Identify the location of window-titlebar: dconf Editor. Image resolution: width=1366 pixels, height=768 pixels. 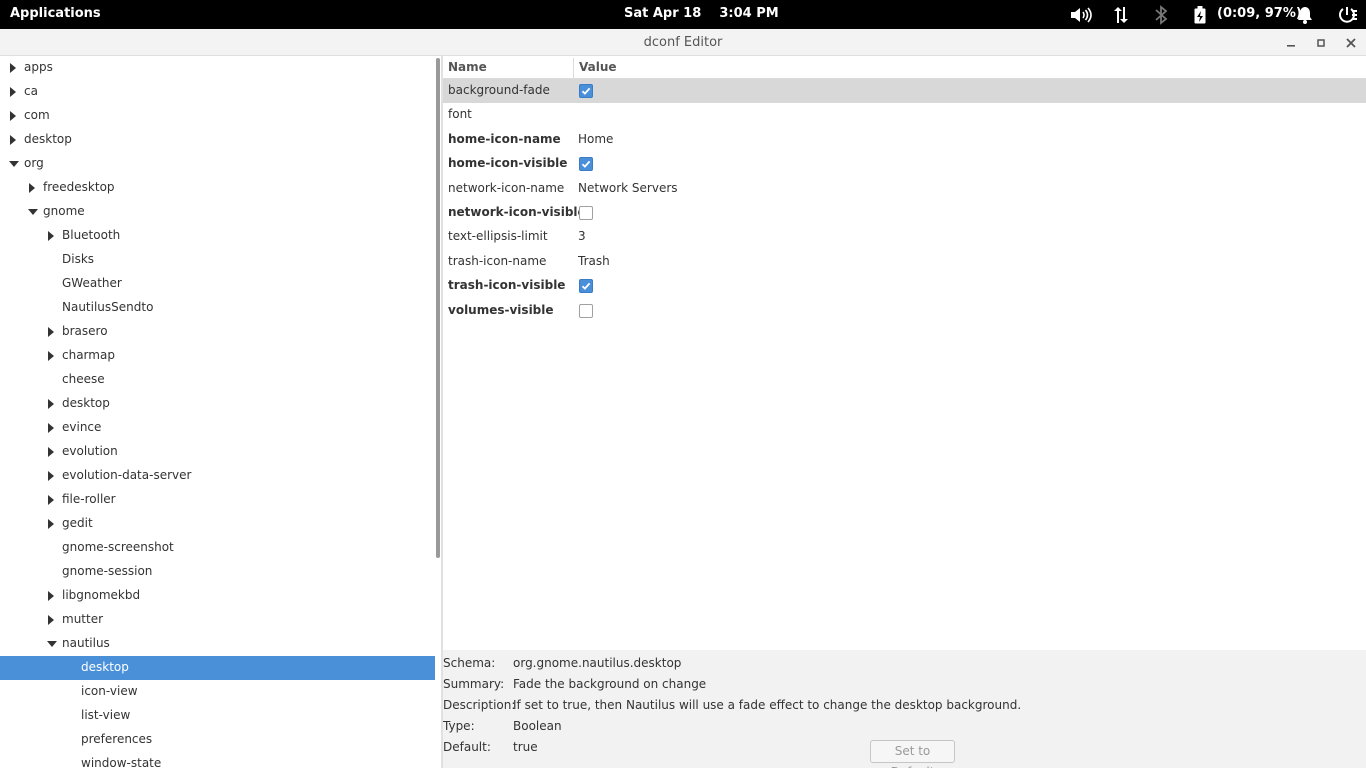
(683, 42).